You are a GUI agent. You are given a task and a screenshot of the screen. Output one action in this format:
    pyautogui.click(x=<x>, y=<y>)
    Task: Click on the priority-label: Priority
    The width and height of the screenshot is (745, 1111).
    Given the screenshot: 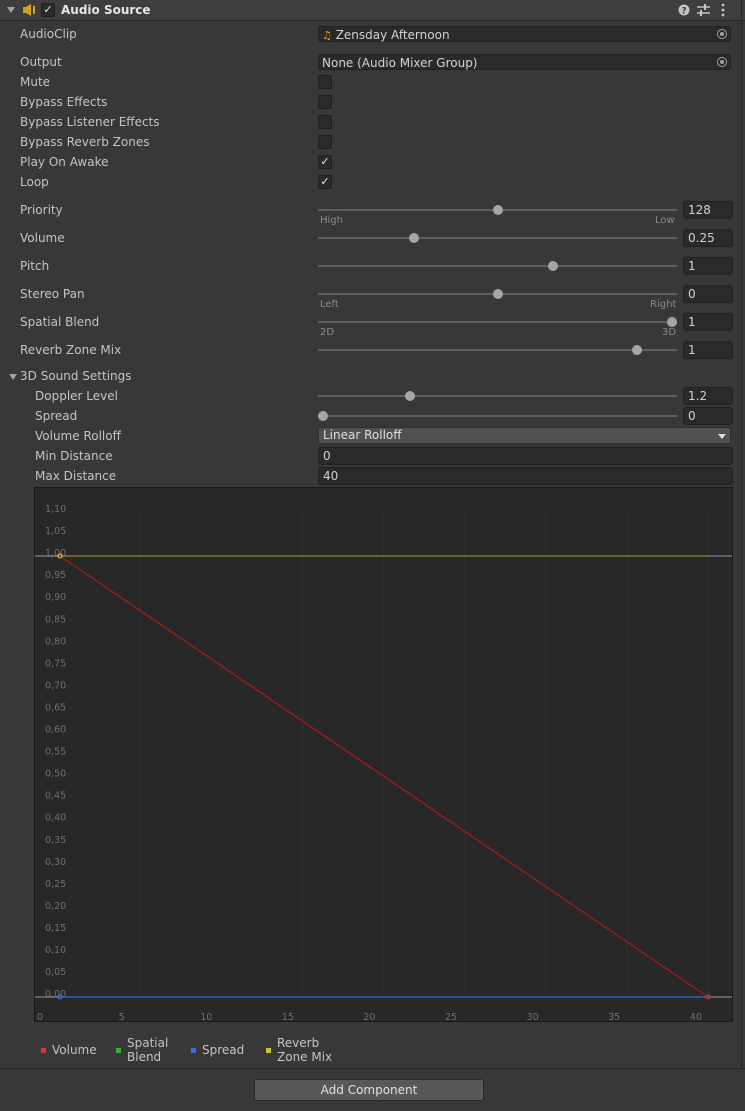 What is the action you would take?
    pyautogui.click(x=41, y=210)
    